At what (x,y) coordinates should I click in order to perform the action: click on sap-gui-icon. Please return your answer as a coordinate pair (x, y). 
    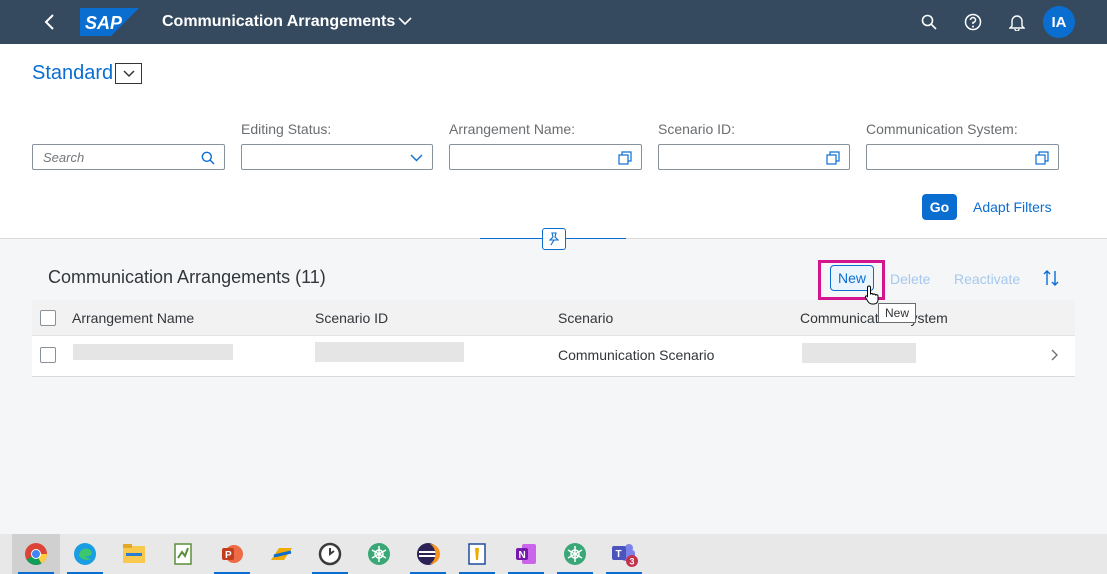
    Looking at the image, I should click on (281, 554).